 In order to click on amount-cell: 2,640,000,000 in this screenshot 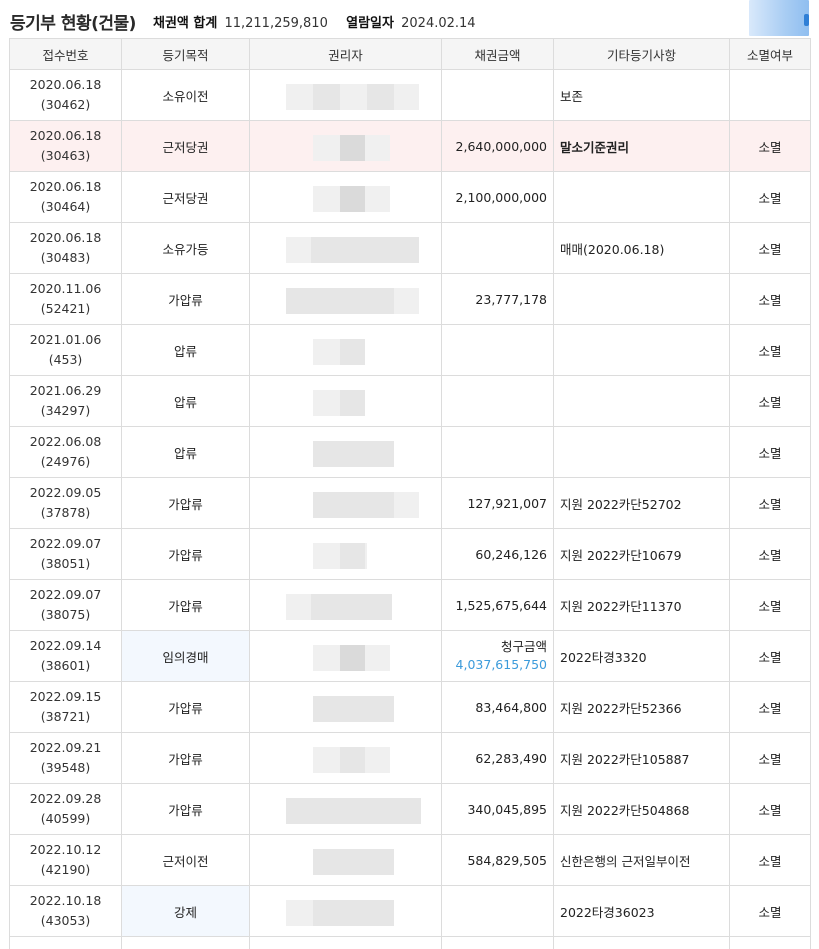, I will do `click(498, 146)`.